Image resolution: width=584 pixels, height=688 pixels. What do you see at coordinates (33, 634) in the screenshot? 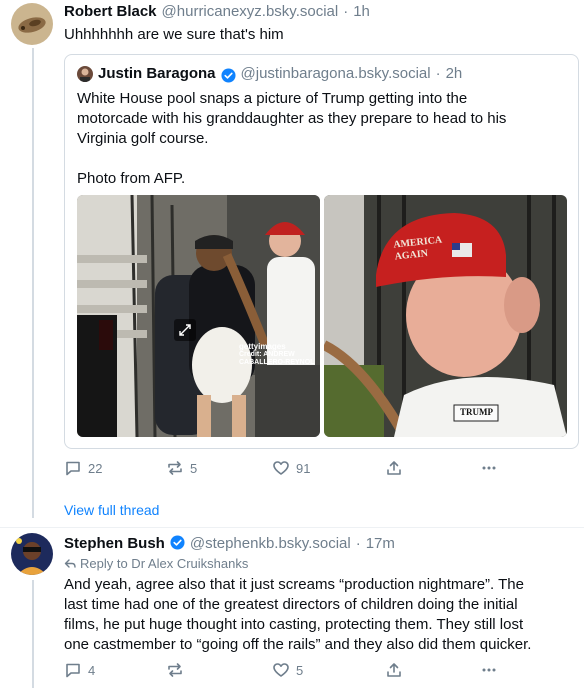
I see `thread-line-bottom` at bounding box center [33, 634].